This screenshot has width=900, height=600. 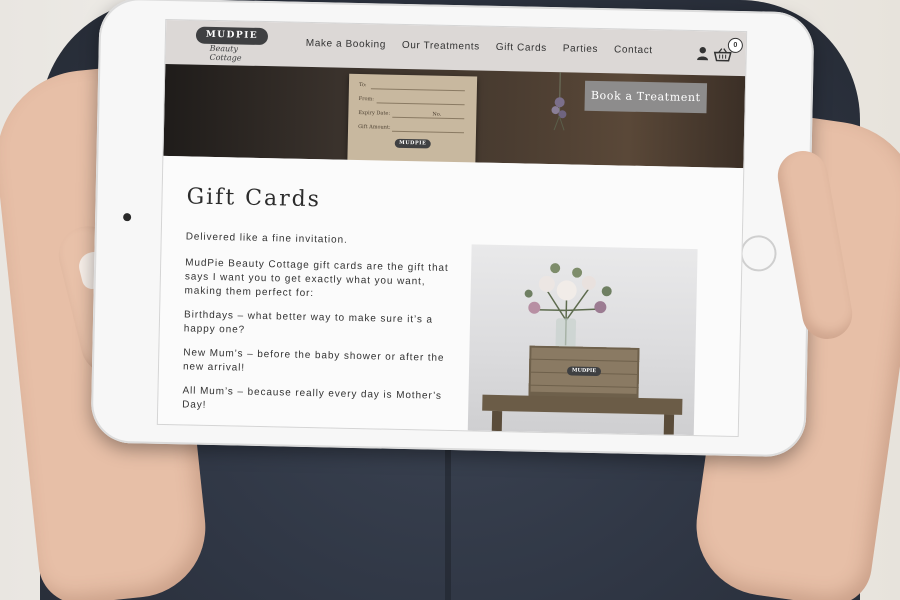 I want to click on wooden-crate: MUDPIE, so click(x=584, y=372).